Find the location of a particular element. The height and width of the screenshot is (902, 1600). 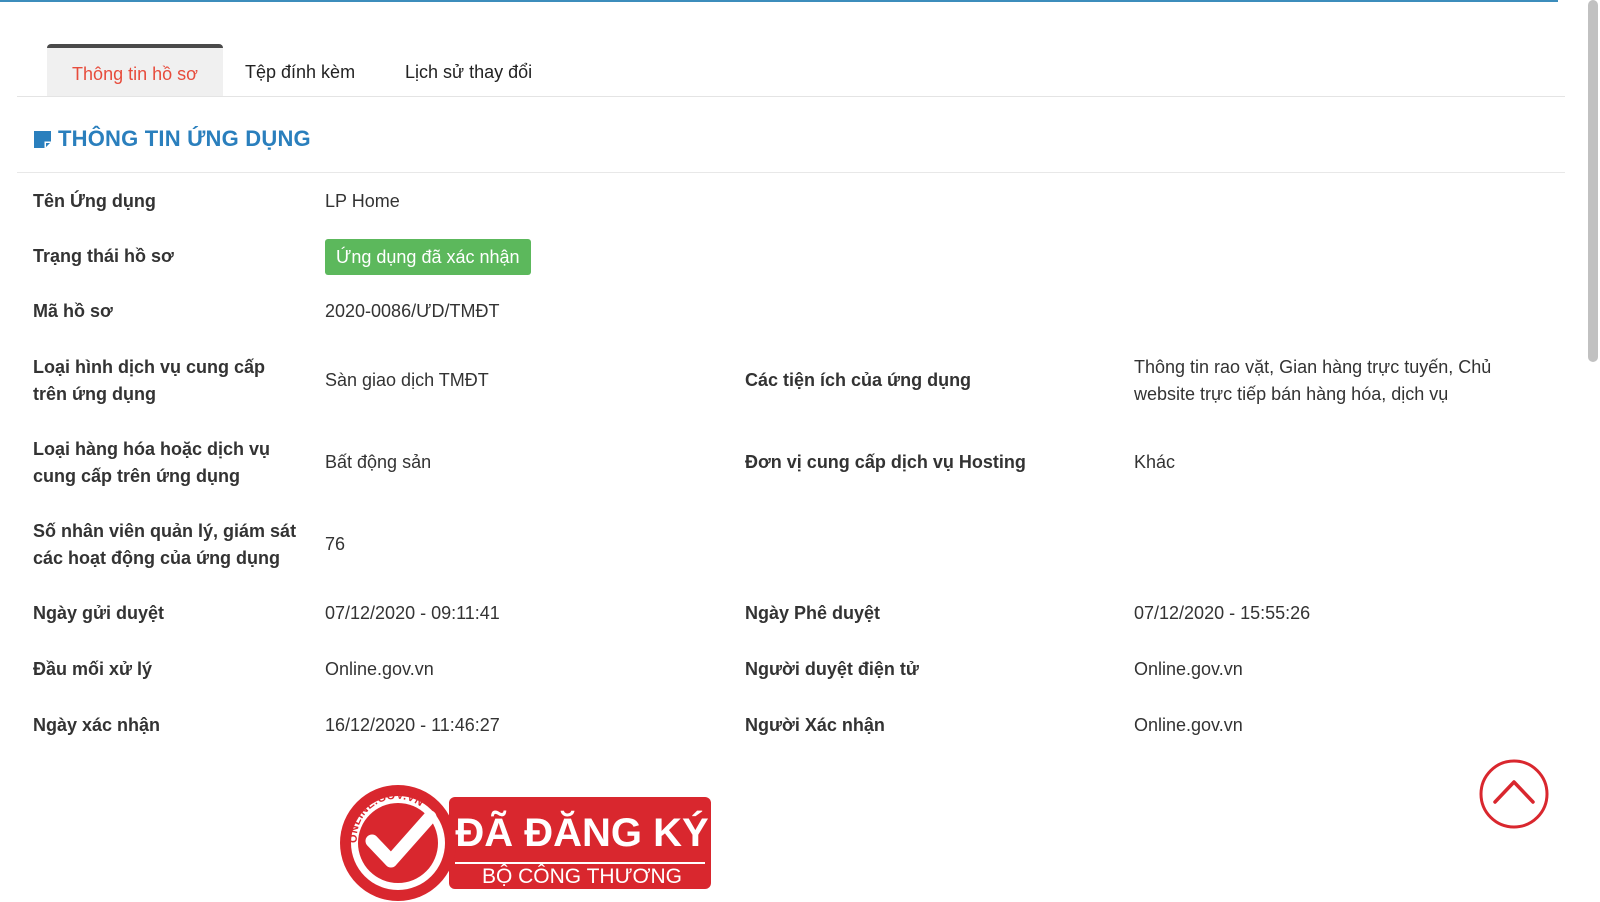

edit-note-icon is located at coordinates (42, 139).